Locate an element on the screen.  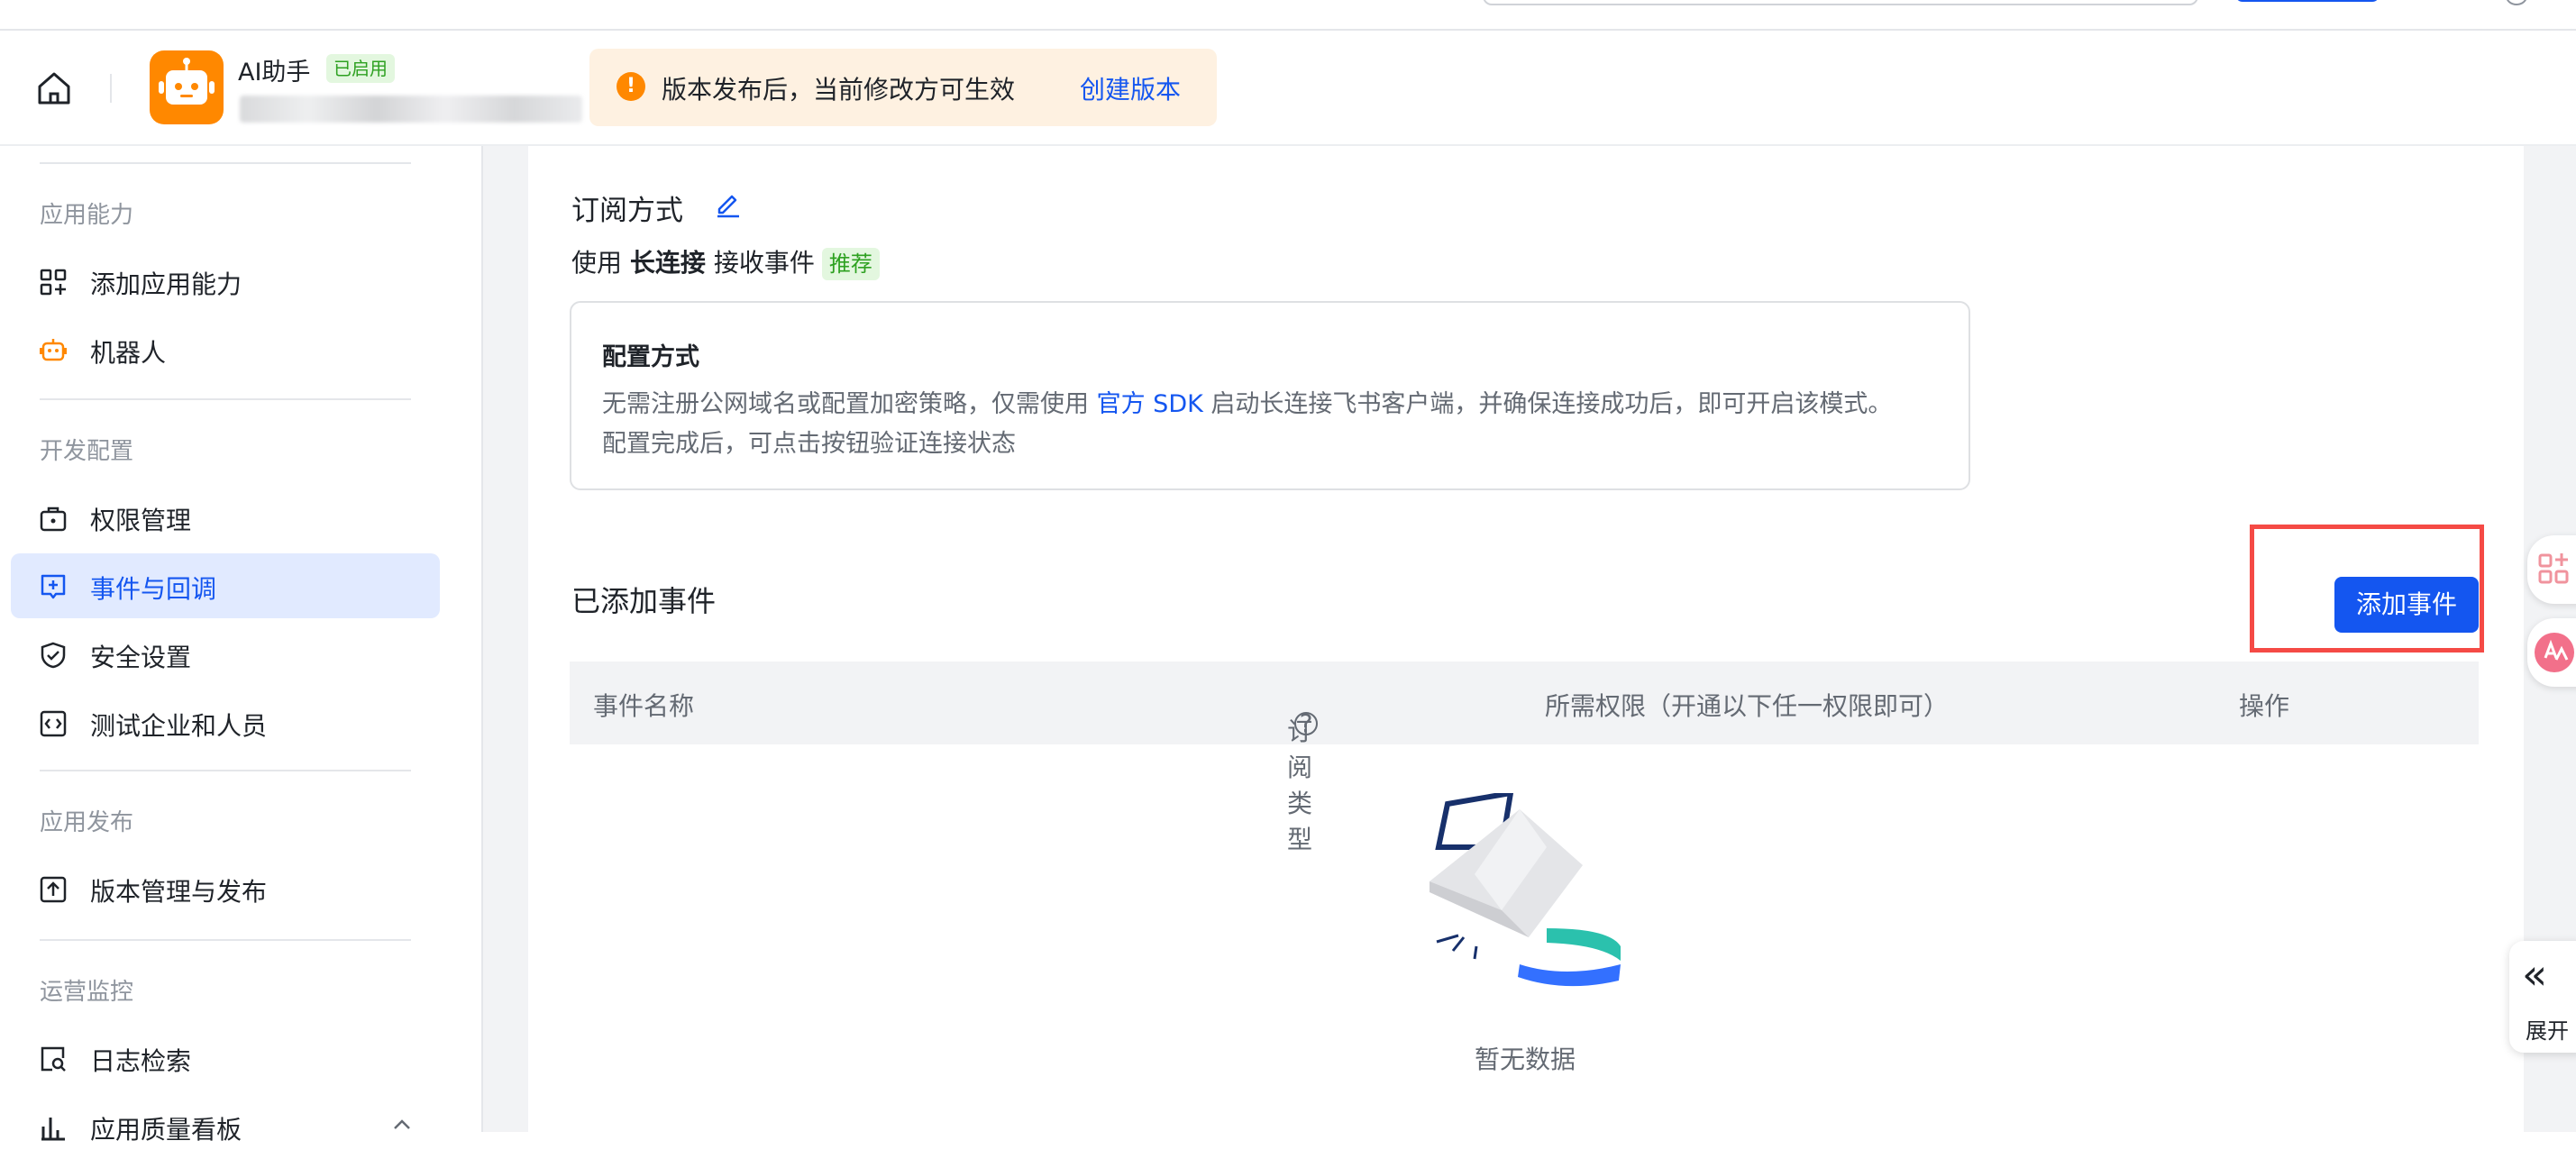
sidebar-item-label: 测试企业和人员 is located at coordinates (179, 726).